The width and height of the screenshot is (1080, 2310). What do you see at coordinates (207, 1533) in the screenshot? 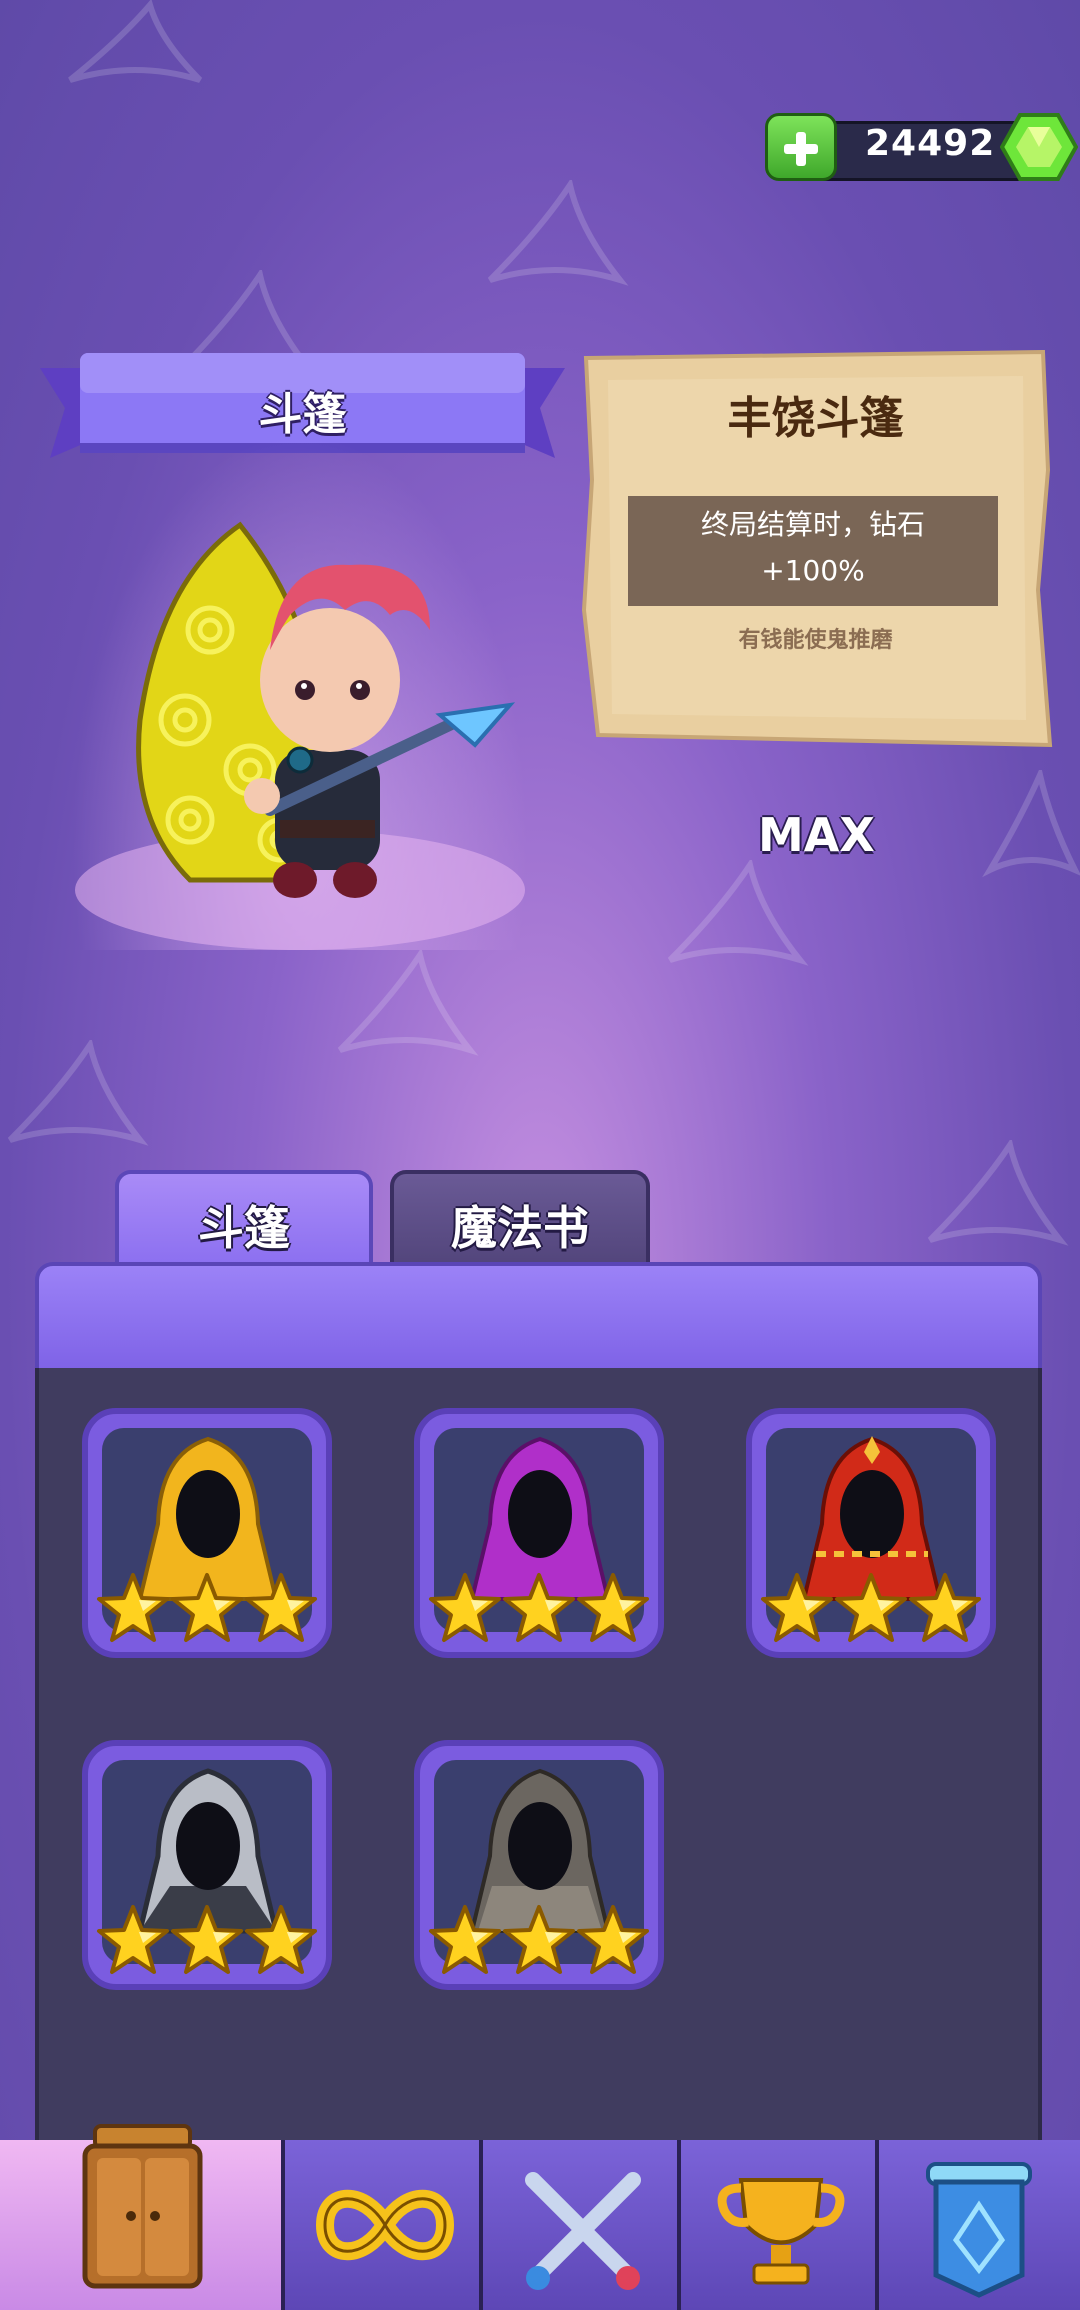
I see `cloak-slot-gold` at bounding box center [207, 1533].